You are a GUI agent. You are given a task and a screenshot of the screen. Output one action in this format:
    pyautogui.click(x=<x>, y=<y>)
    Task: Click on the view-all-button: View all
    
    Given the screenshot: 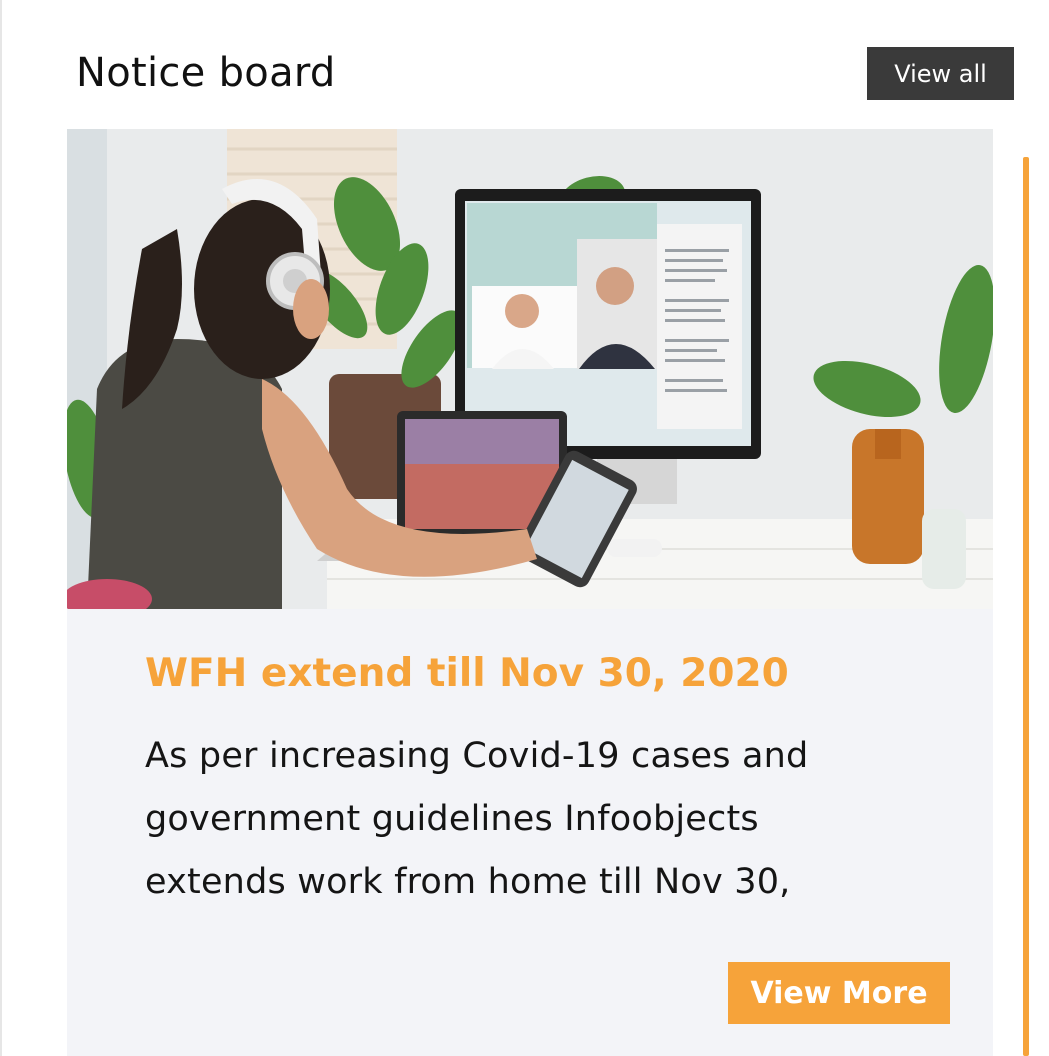 What is the action you would take?
    pyautogui.click(x=940, y=73)
    